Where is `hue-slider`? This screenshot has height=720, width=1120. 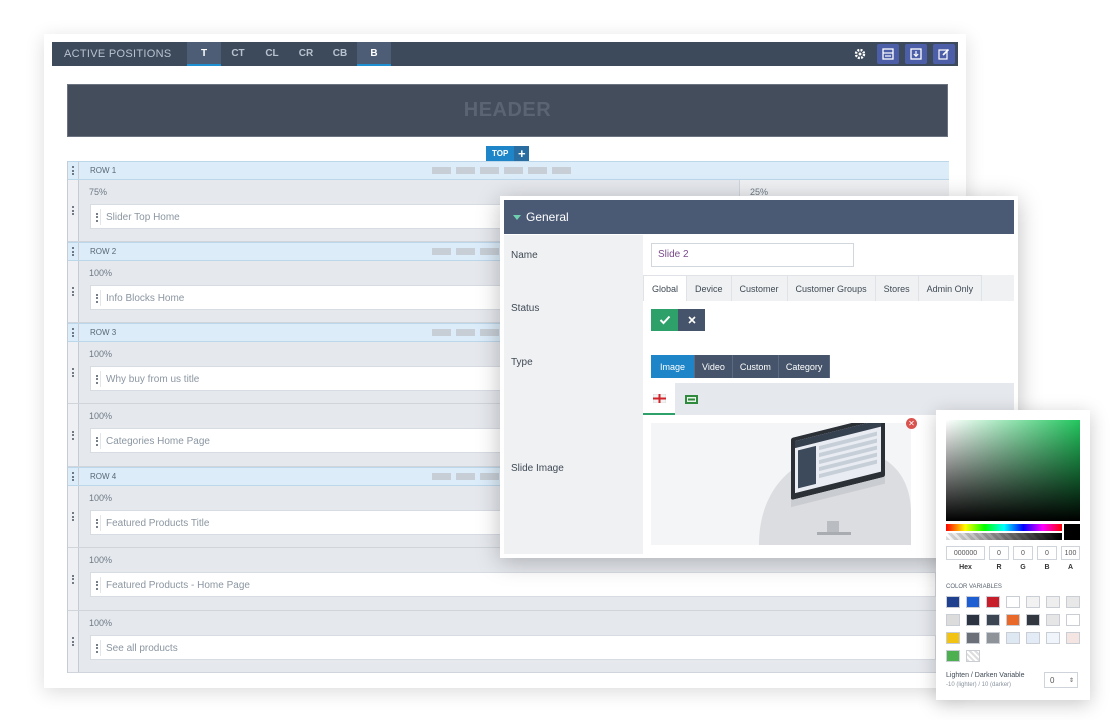
hue-slider is located at coordinates (1004, 527).